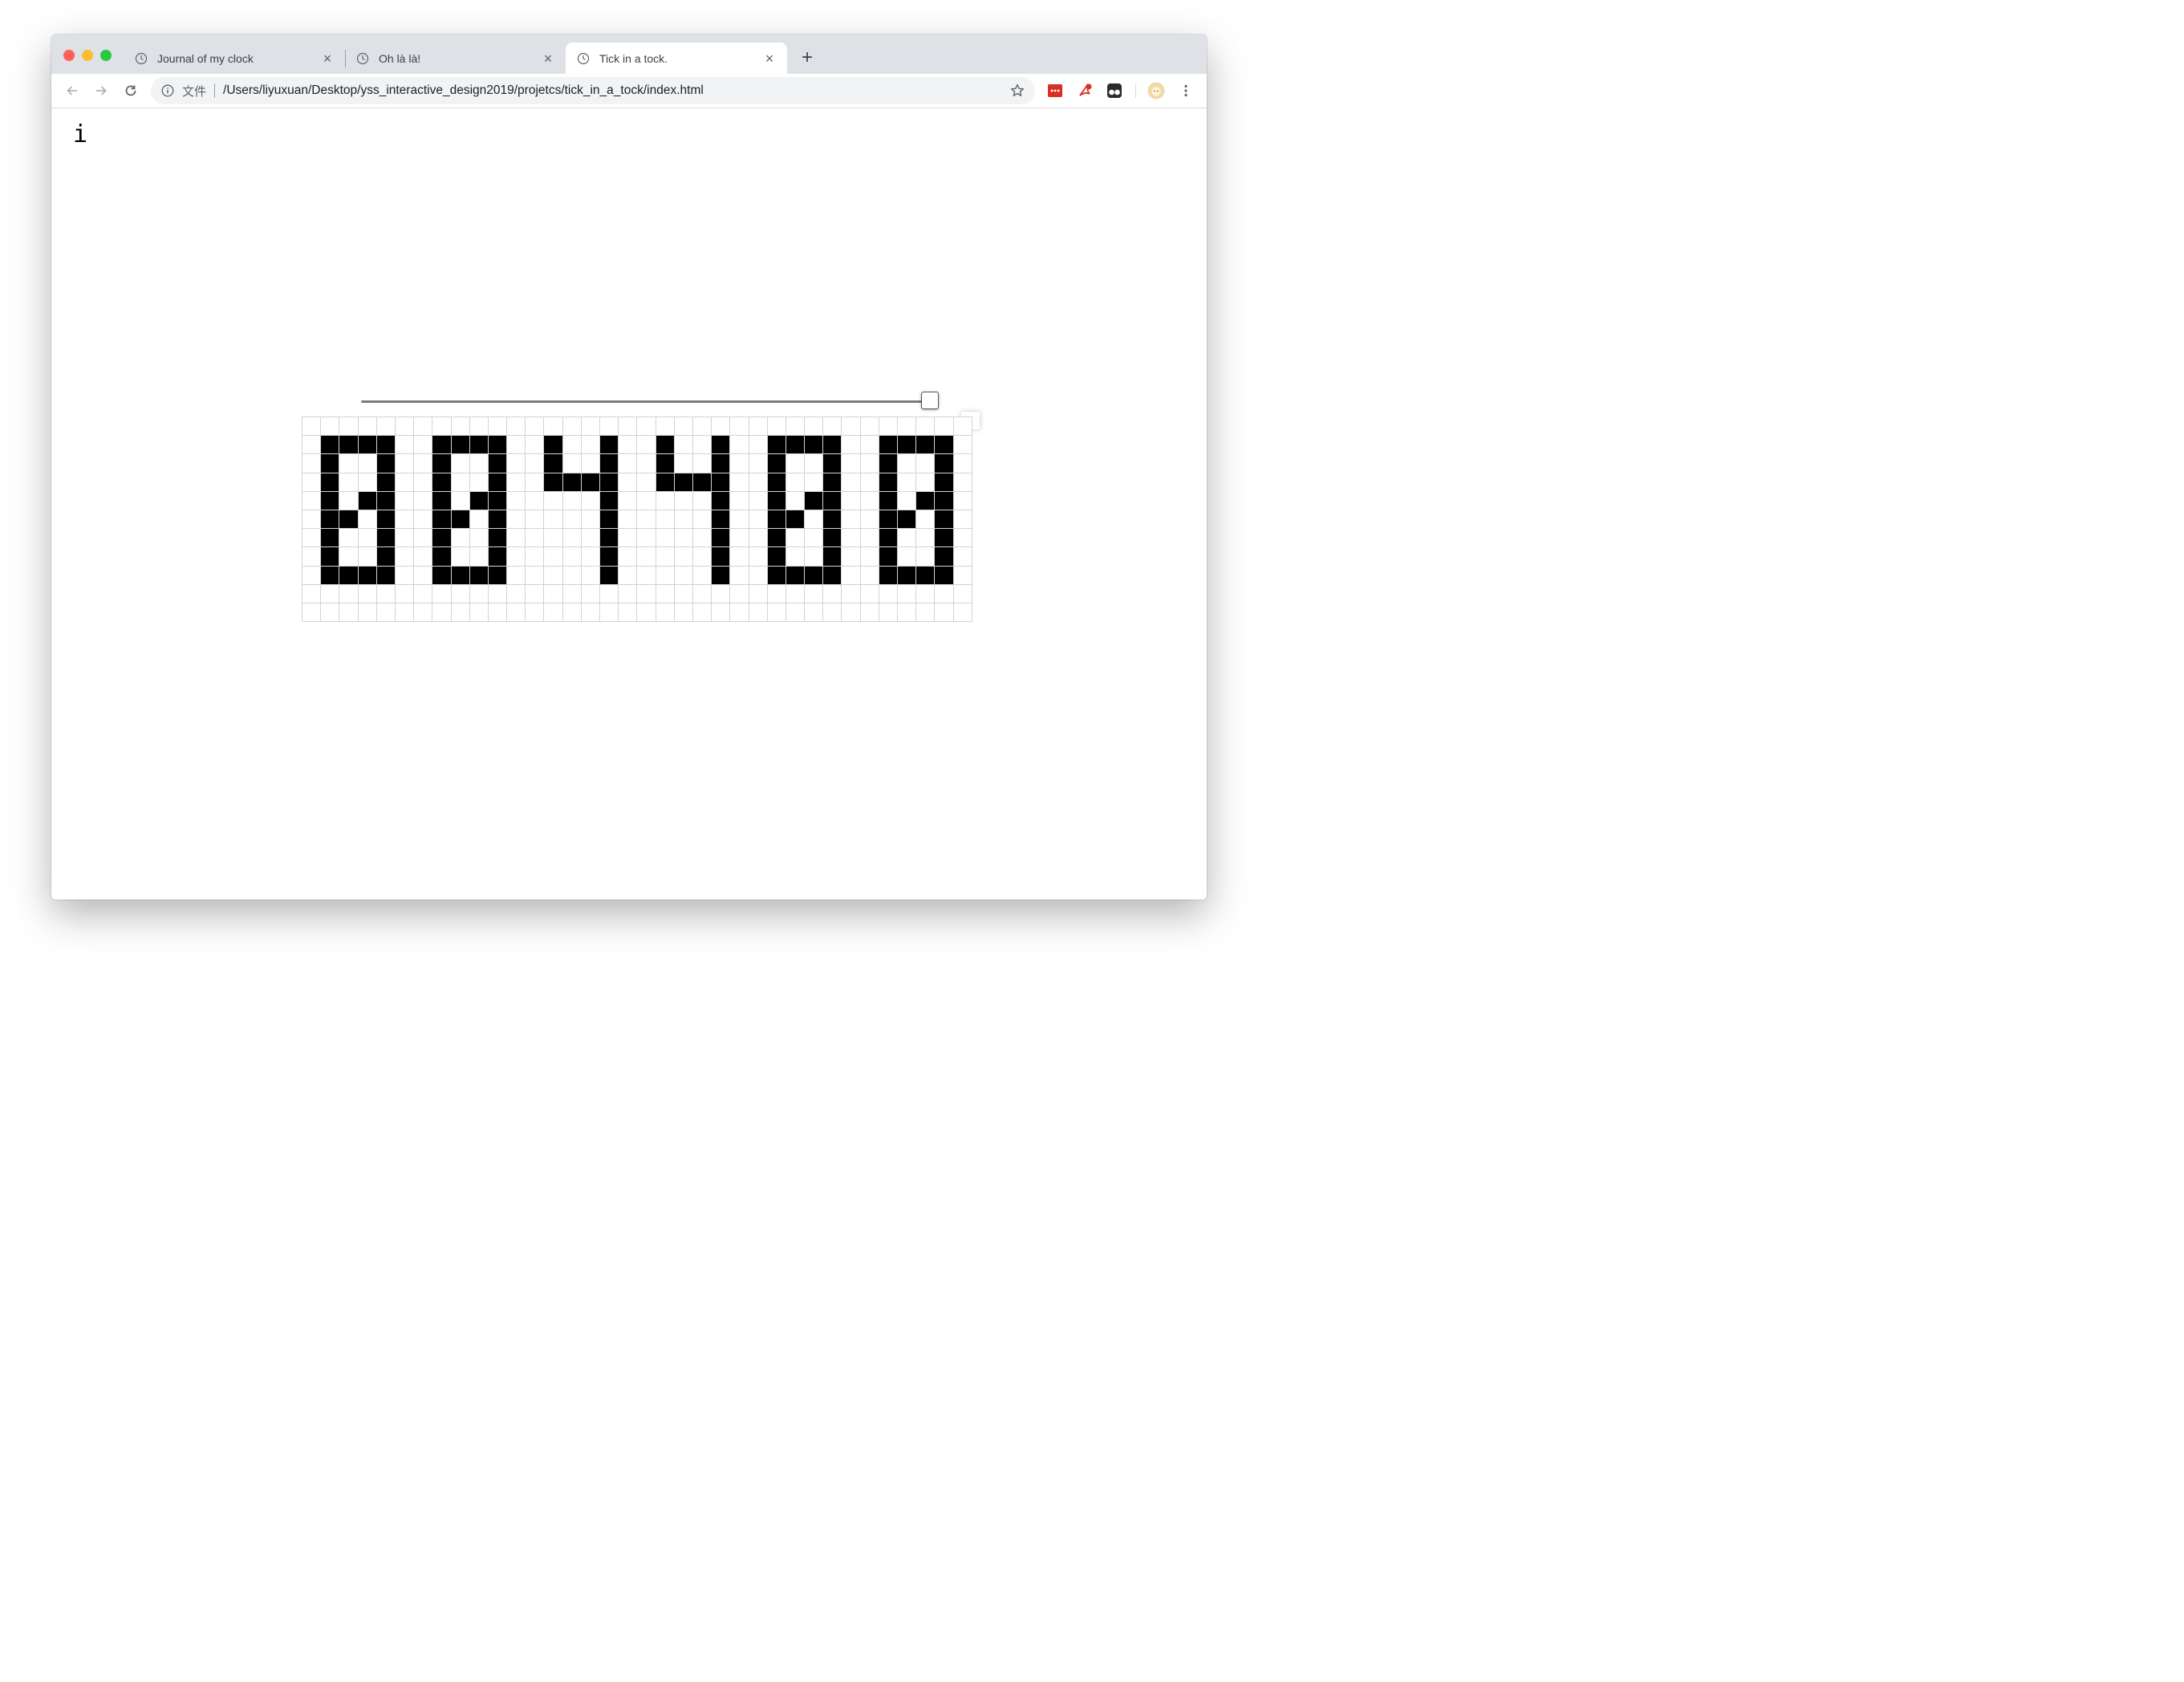 Image resolution: width=2184 pixels, height=1682 pixels. What do you see at coordinates (769, 59) in the screenshot?
I see `close-tab-icon: ×` at bounding box center [769, 59].